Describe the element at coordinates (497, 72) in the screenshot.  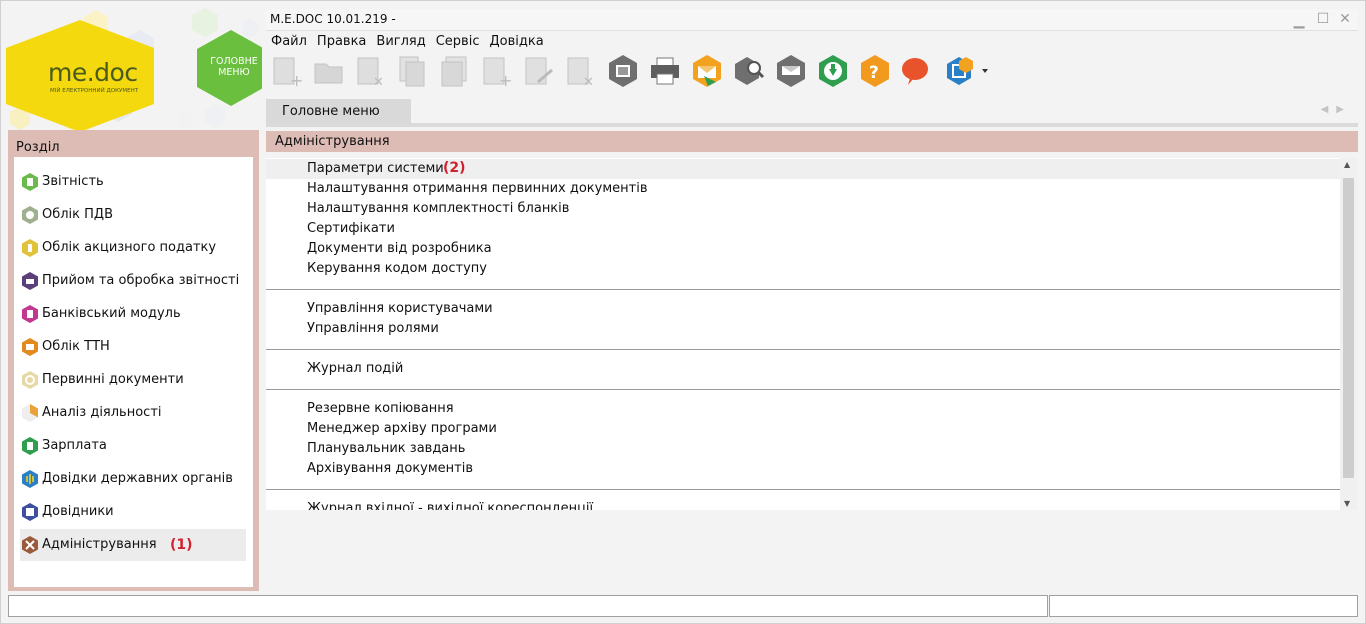
I see `add-row-icon: +` at that location.